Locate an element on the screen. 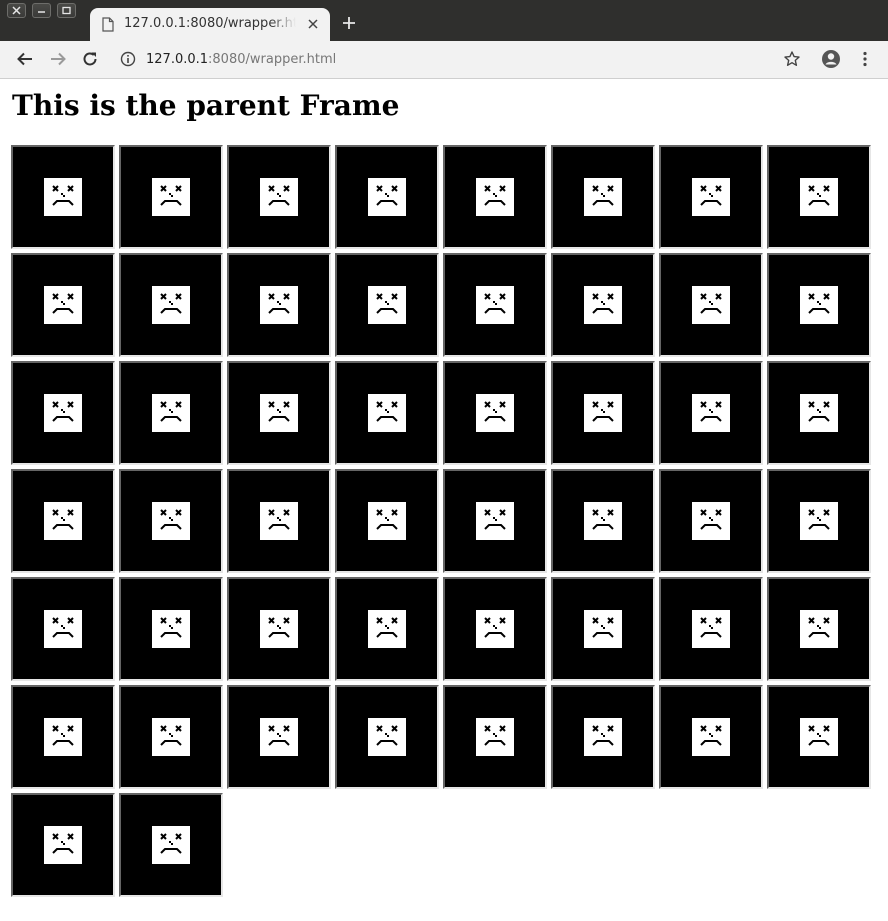  minimize-icon is located at coordinates (41, 12).